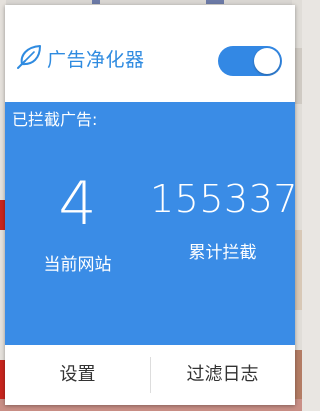 This screenshot has width=320, height=411. Describe the element at coordinates (77, 204) in the screenshot. I see `current-site-count: 4` at that location.